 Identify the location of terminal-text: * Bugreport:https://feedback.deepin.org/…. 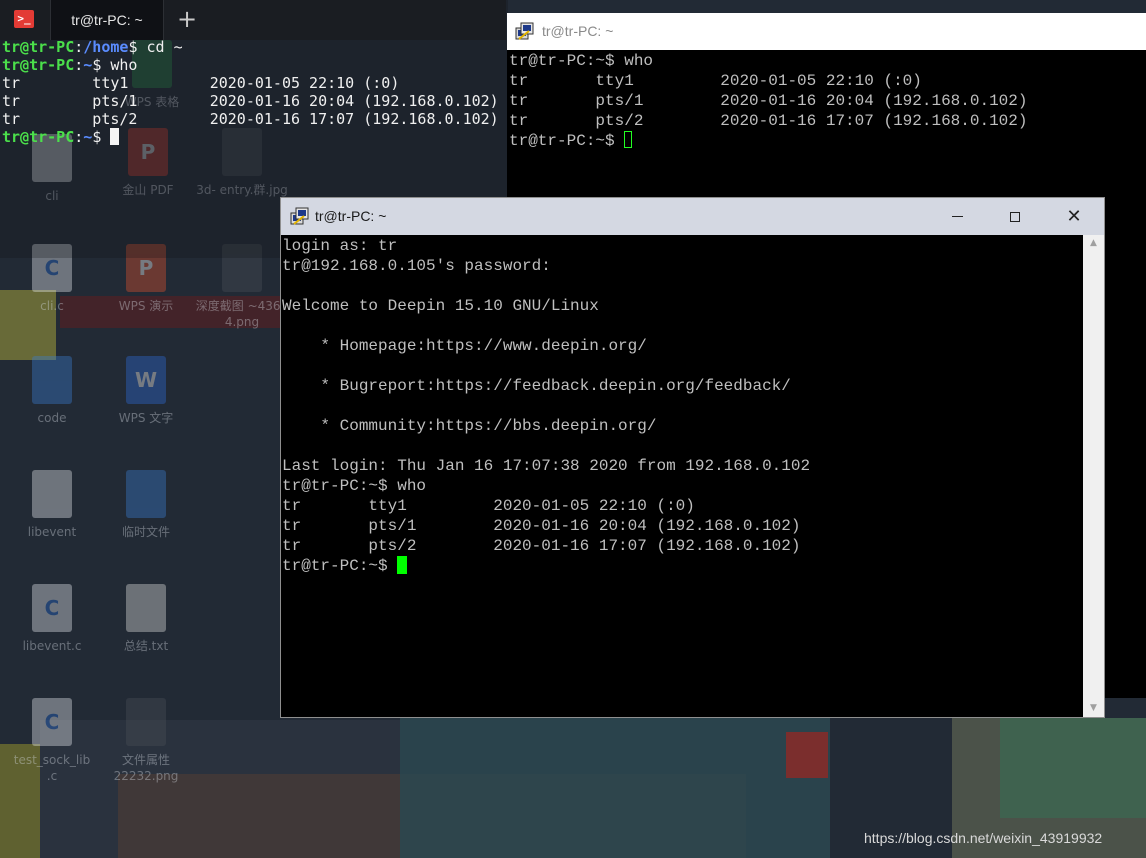
(536, 386).